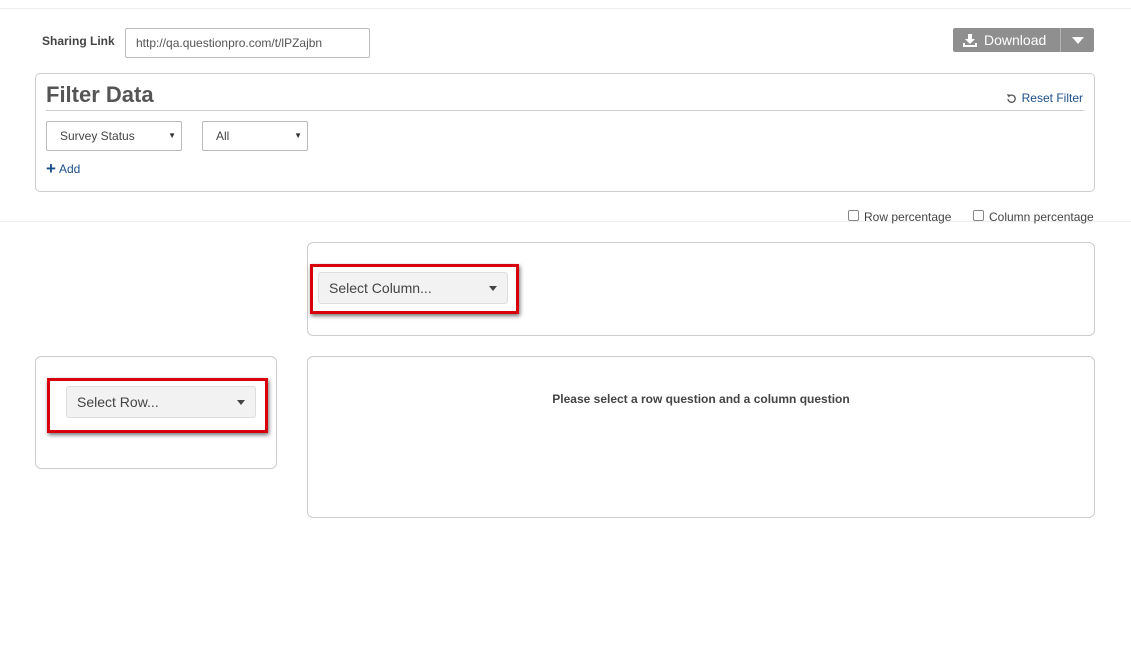 The image size is (1131, 650). I want to click on download-button: Download, so click(1006, 40).